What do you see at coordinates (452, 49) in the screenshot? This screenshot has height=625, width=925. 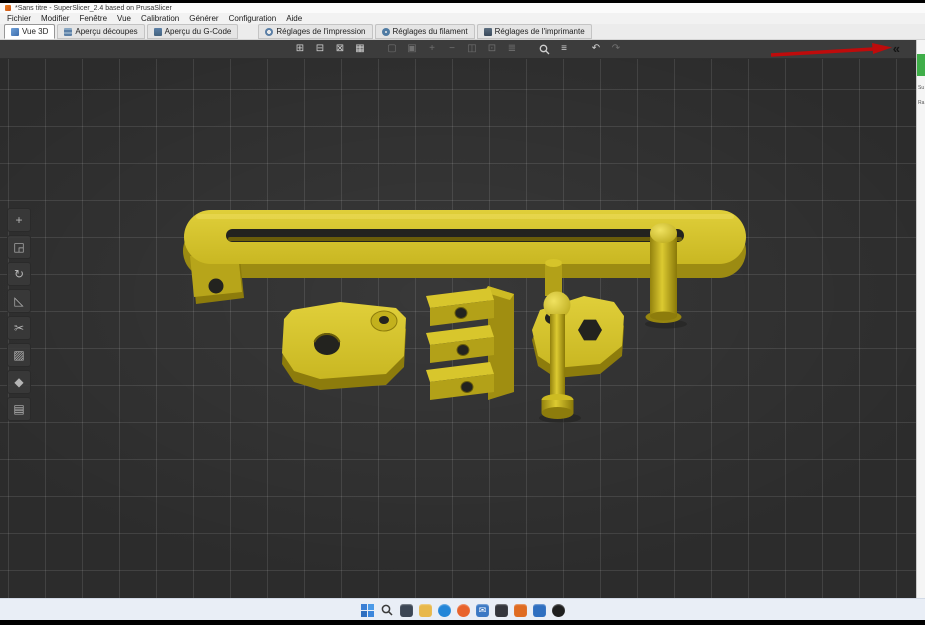 I see `remove-instance-button: −` at bounding box center [452, 49].